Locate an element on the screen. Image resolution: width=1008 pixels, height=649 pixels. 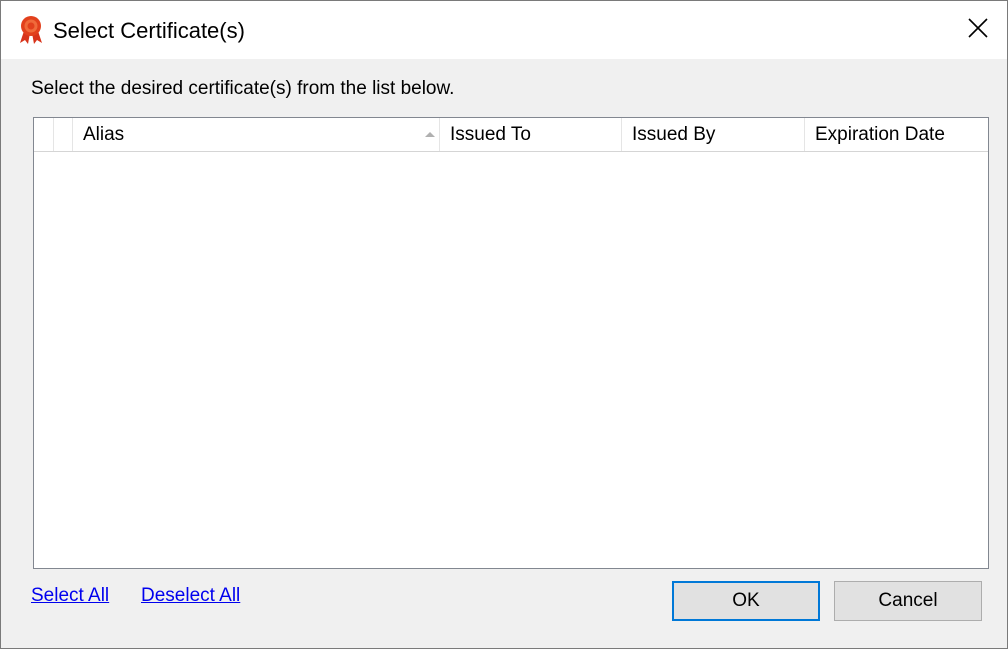
sort-ascending-icon is located at coordinates (430, 134).